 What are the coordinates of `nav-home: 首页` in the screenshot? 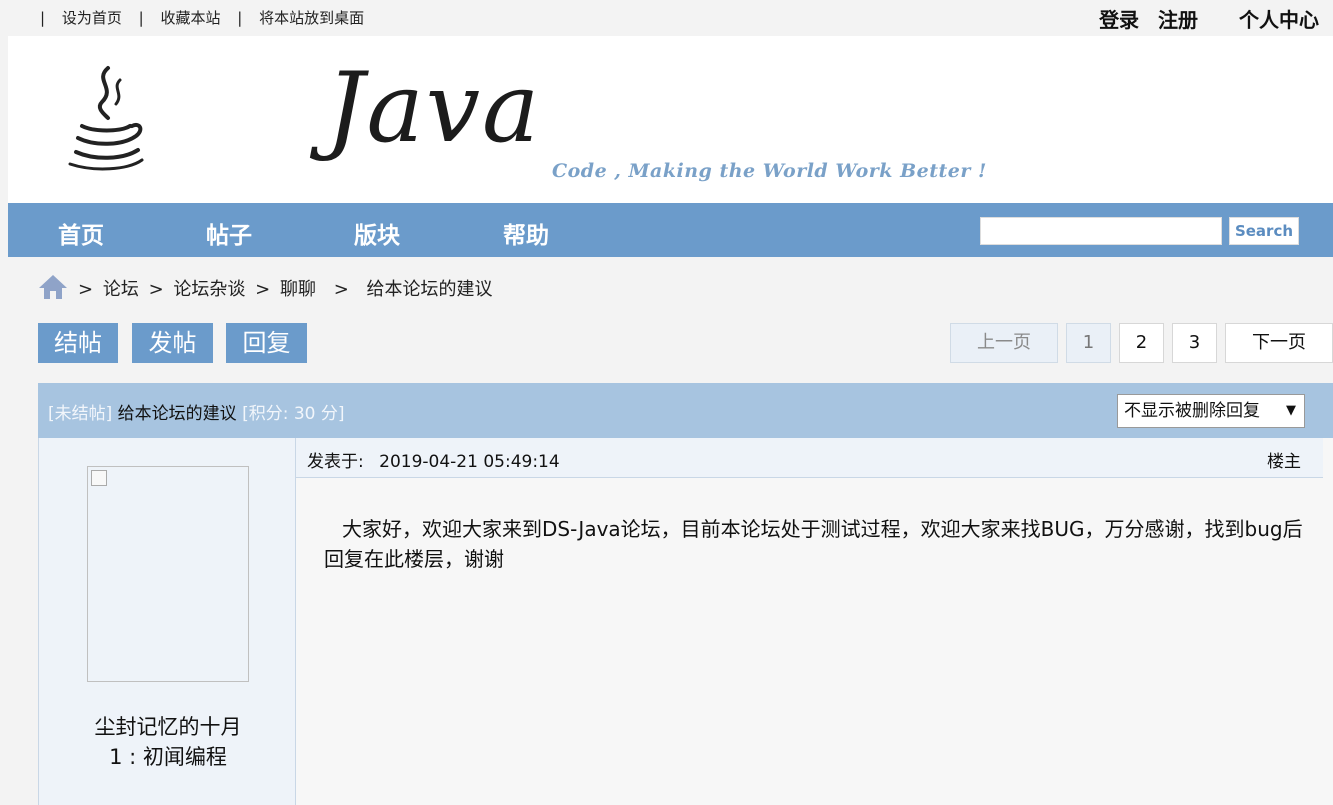 It's located at (81, 233).